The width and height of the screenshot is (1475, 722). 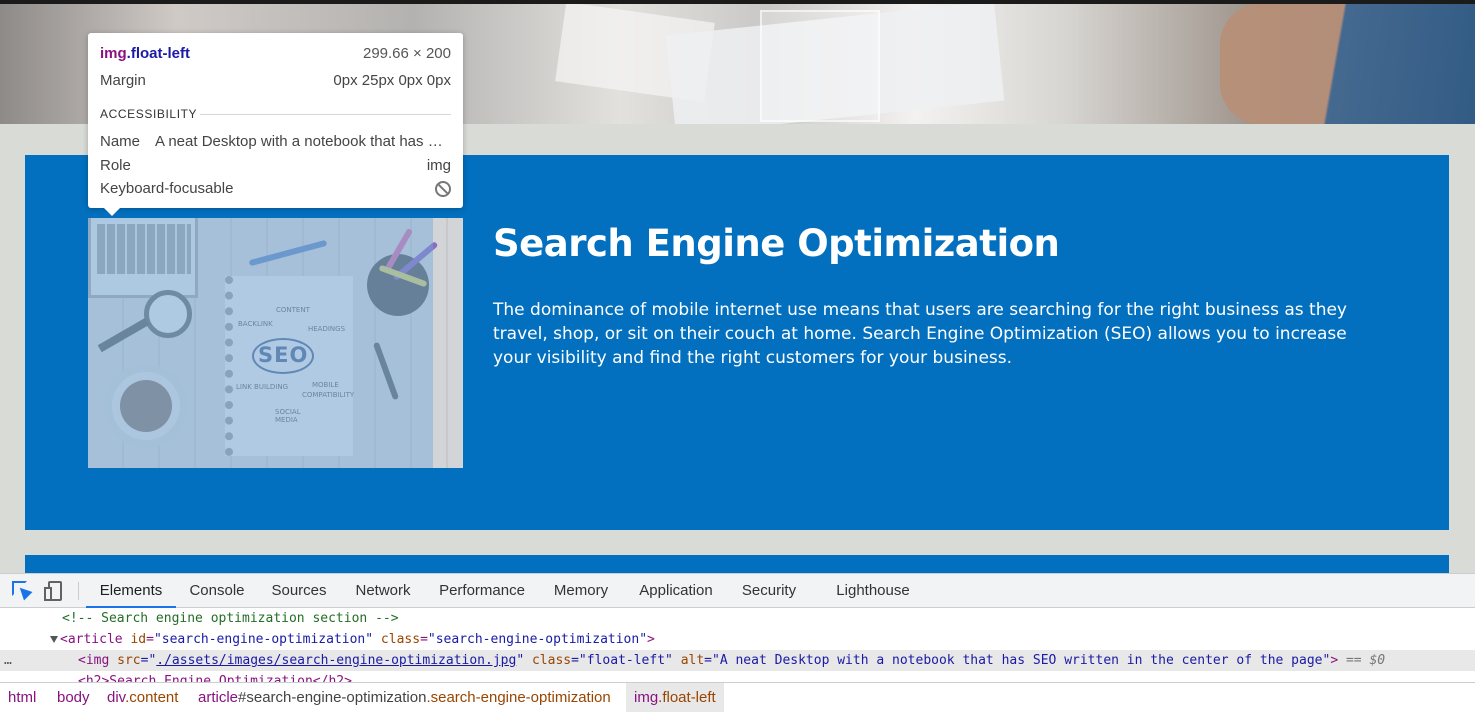 What do you see at coordinates (22, 591) in the screenshot?
I see `inspect-element-icon` at bounding box center [22, 591].